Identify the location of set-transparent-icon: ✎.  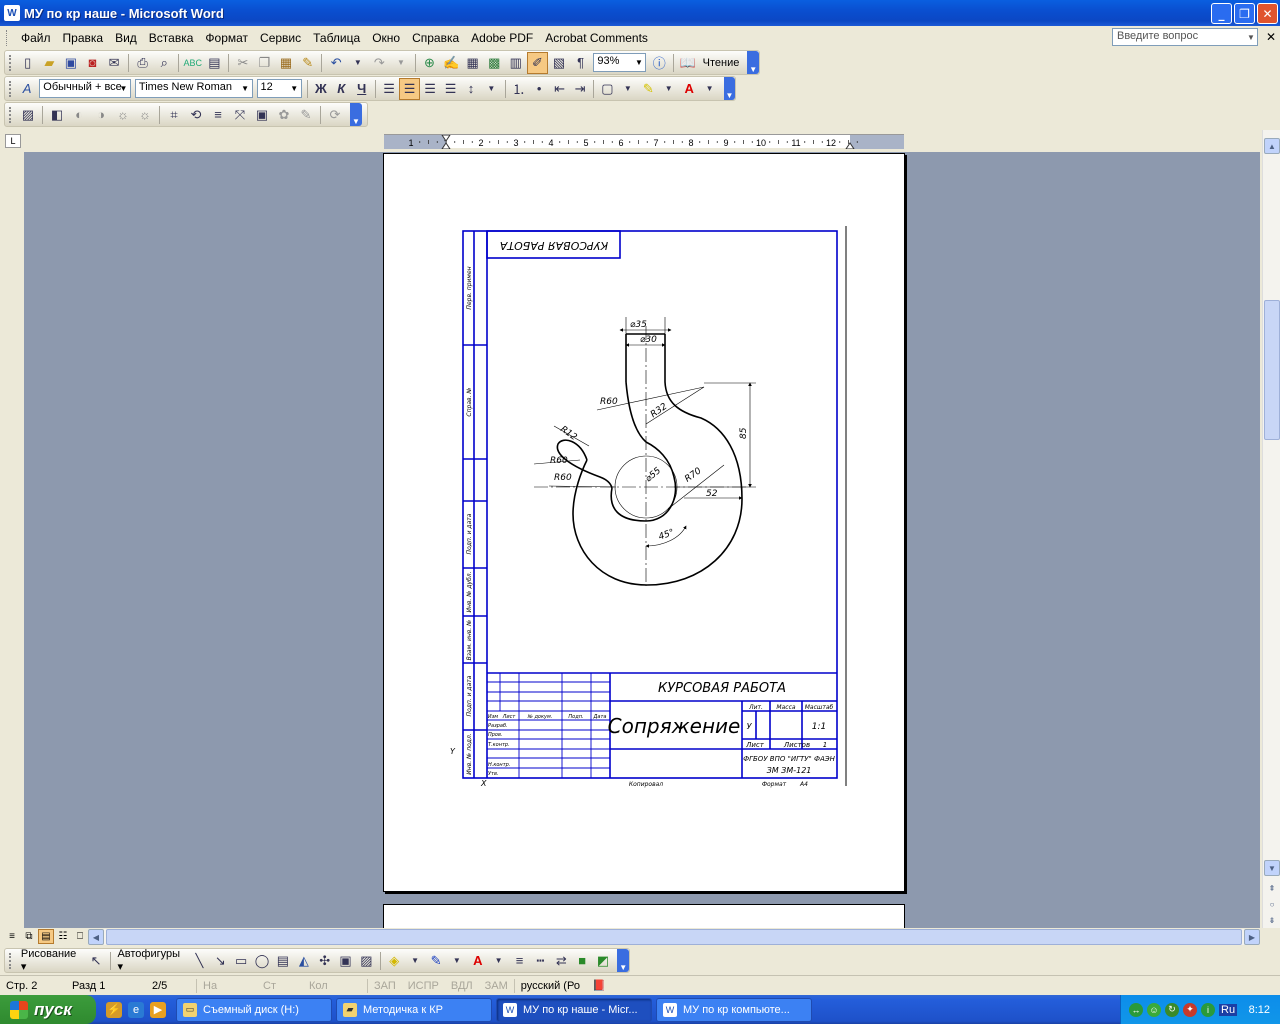
(306, 115).